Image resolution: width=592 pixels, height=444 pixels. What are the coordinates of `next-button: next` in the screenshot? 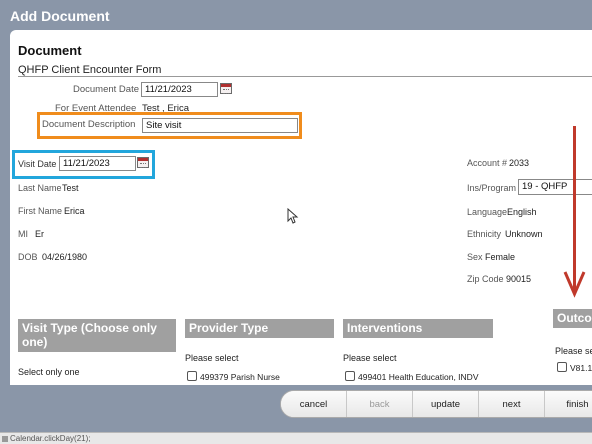 It's located at (512, 404).